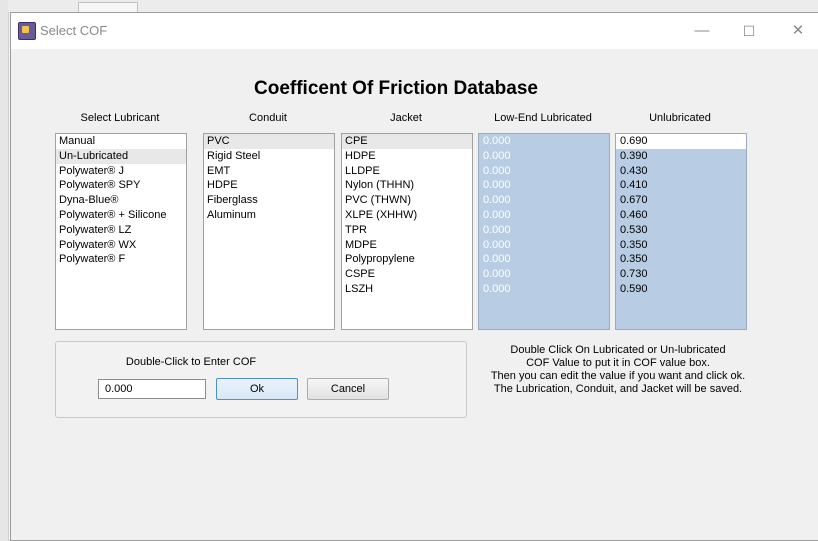 Image resolution: width=818 pixels, height=541 pixels. What do you see at coordinates (407, 245) in the screenshot?
I see `list-item-jacket: MDPE` at bounding box center [407, 245].